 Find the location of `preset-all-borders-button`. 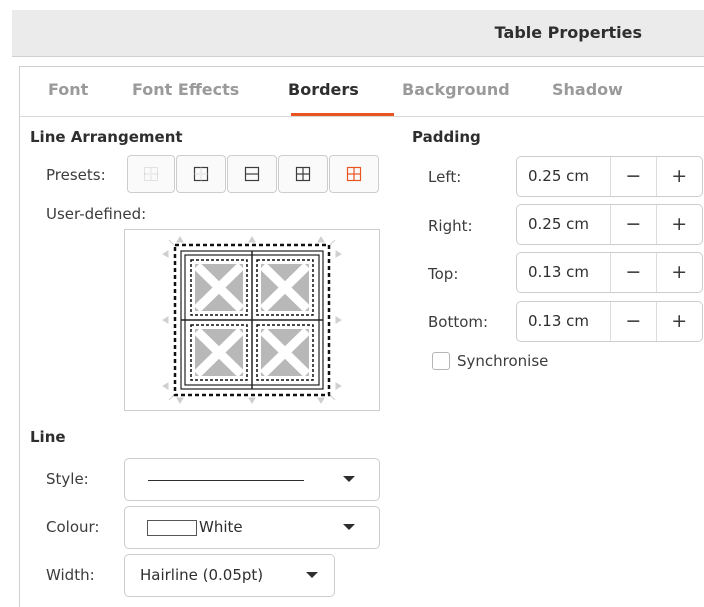

preset-all-borders-button is located at coordinates (303, 174).